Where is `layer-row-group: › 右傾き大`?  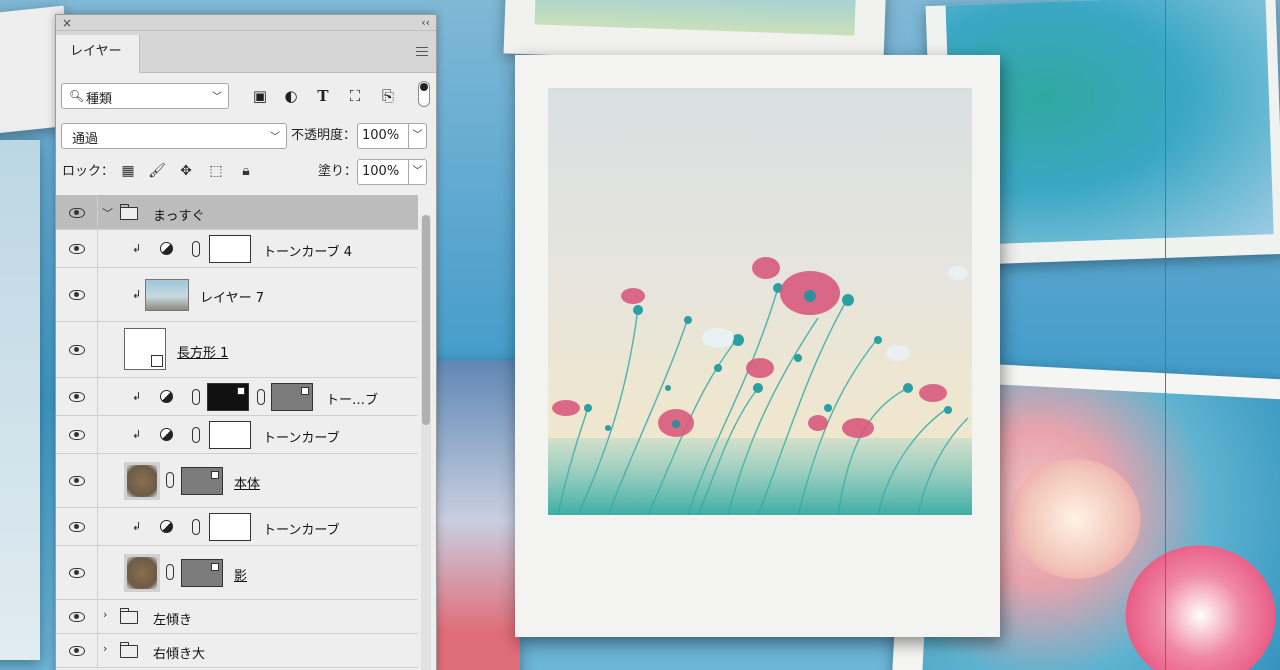 layer-row-group: › 右傾き大 is located at coordinates (237, 651).